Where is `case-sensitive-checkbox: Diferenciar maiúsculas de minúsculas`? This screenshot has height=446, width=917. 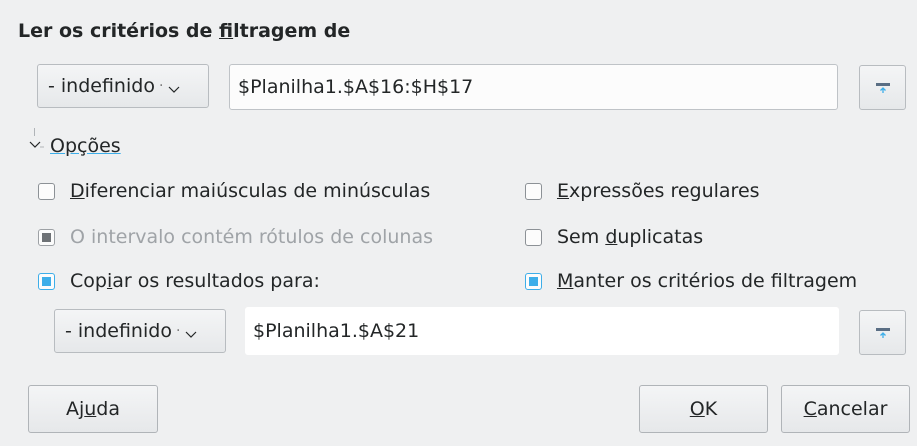
case-sensitive-checkbox: Diferenciar maiúsculas de minúsculas is located at coordinates (234, 191).